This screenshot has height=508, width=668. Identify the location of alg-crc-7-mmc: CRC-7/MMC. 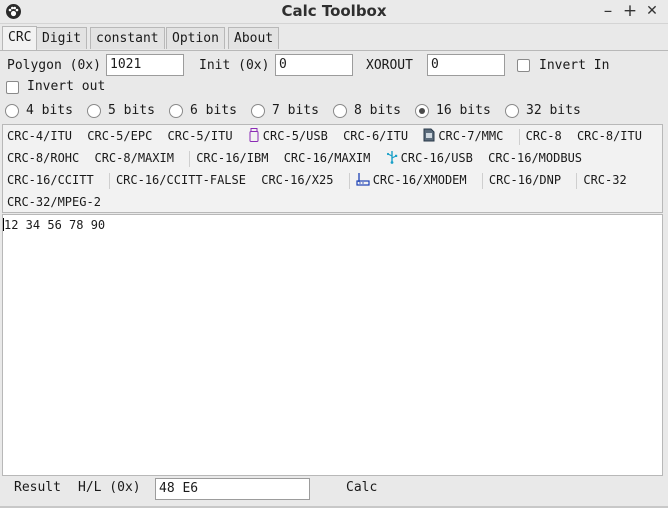
(470, 136).